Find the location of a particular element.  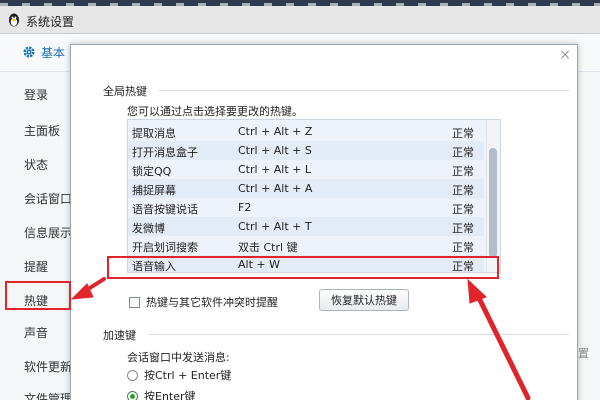

hotkey-row: 开启划词搜索 双击 Ctrl 键 正常 is located at coordinates (306, 245).